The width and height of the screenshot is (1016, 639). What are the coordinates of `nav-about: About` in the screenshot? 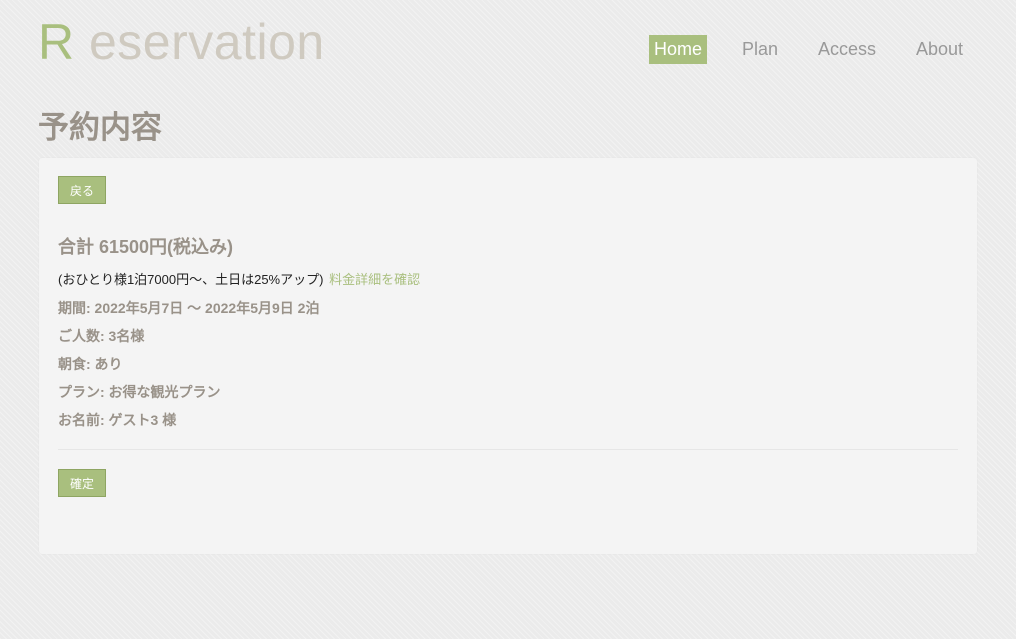 It's located at (939, 49).